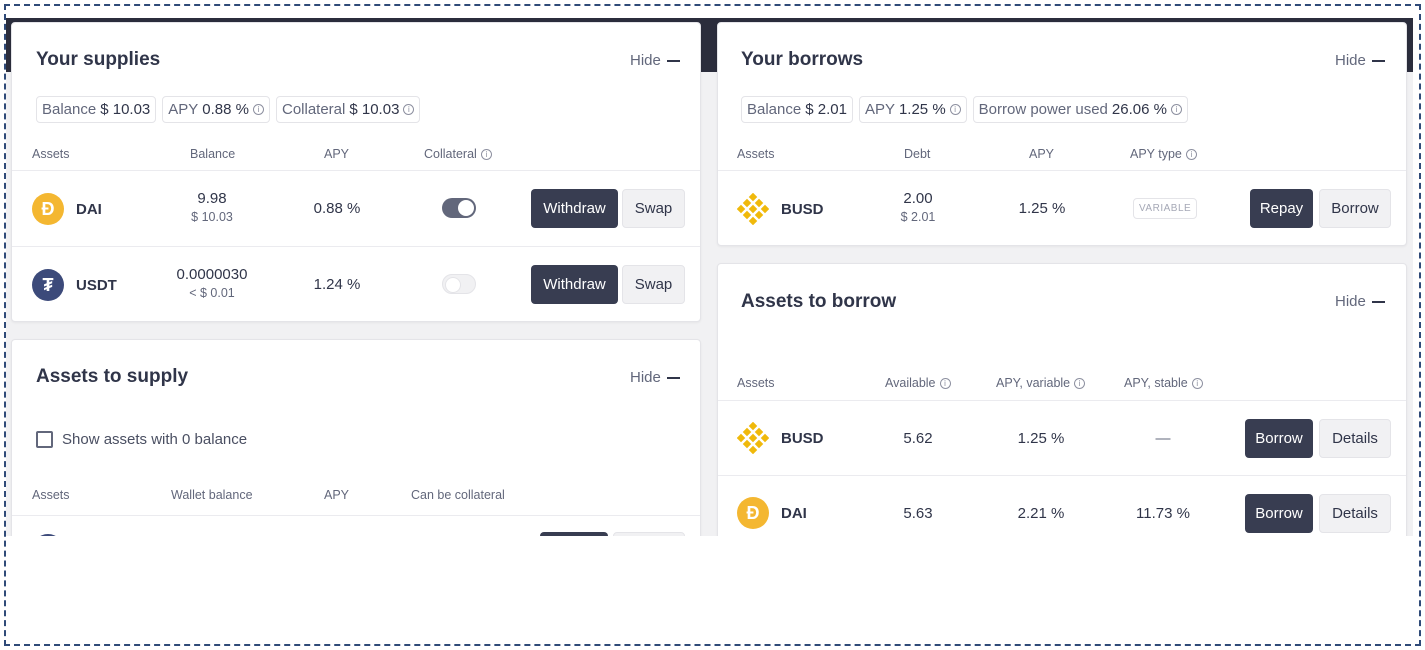 Image resolution: width=1425 pixels, height=650 pixels. I want to click on apy-variable-cell: 1.25 %, so click(1041, 438).